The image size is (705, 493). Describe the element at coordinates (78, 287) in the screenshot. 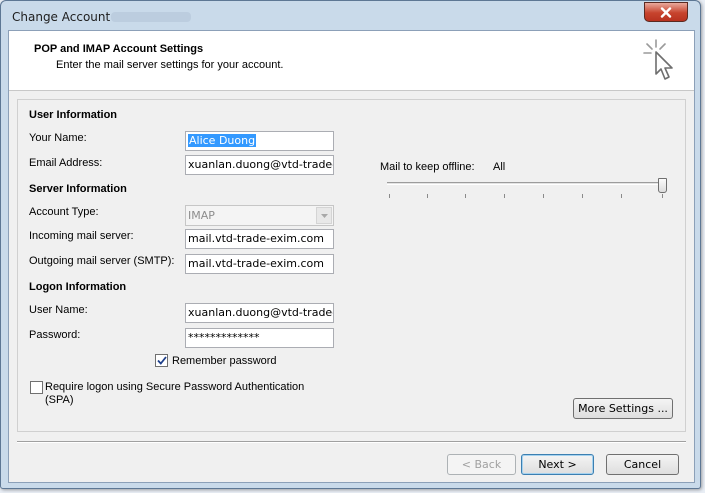

I see `logon-information-heading: Logon Information` at that location.